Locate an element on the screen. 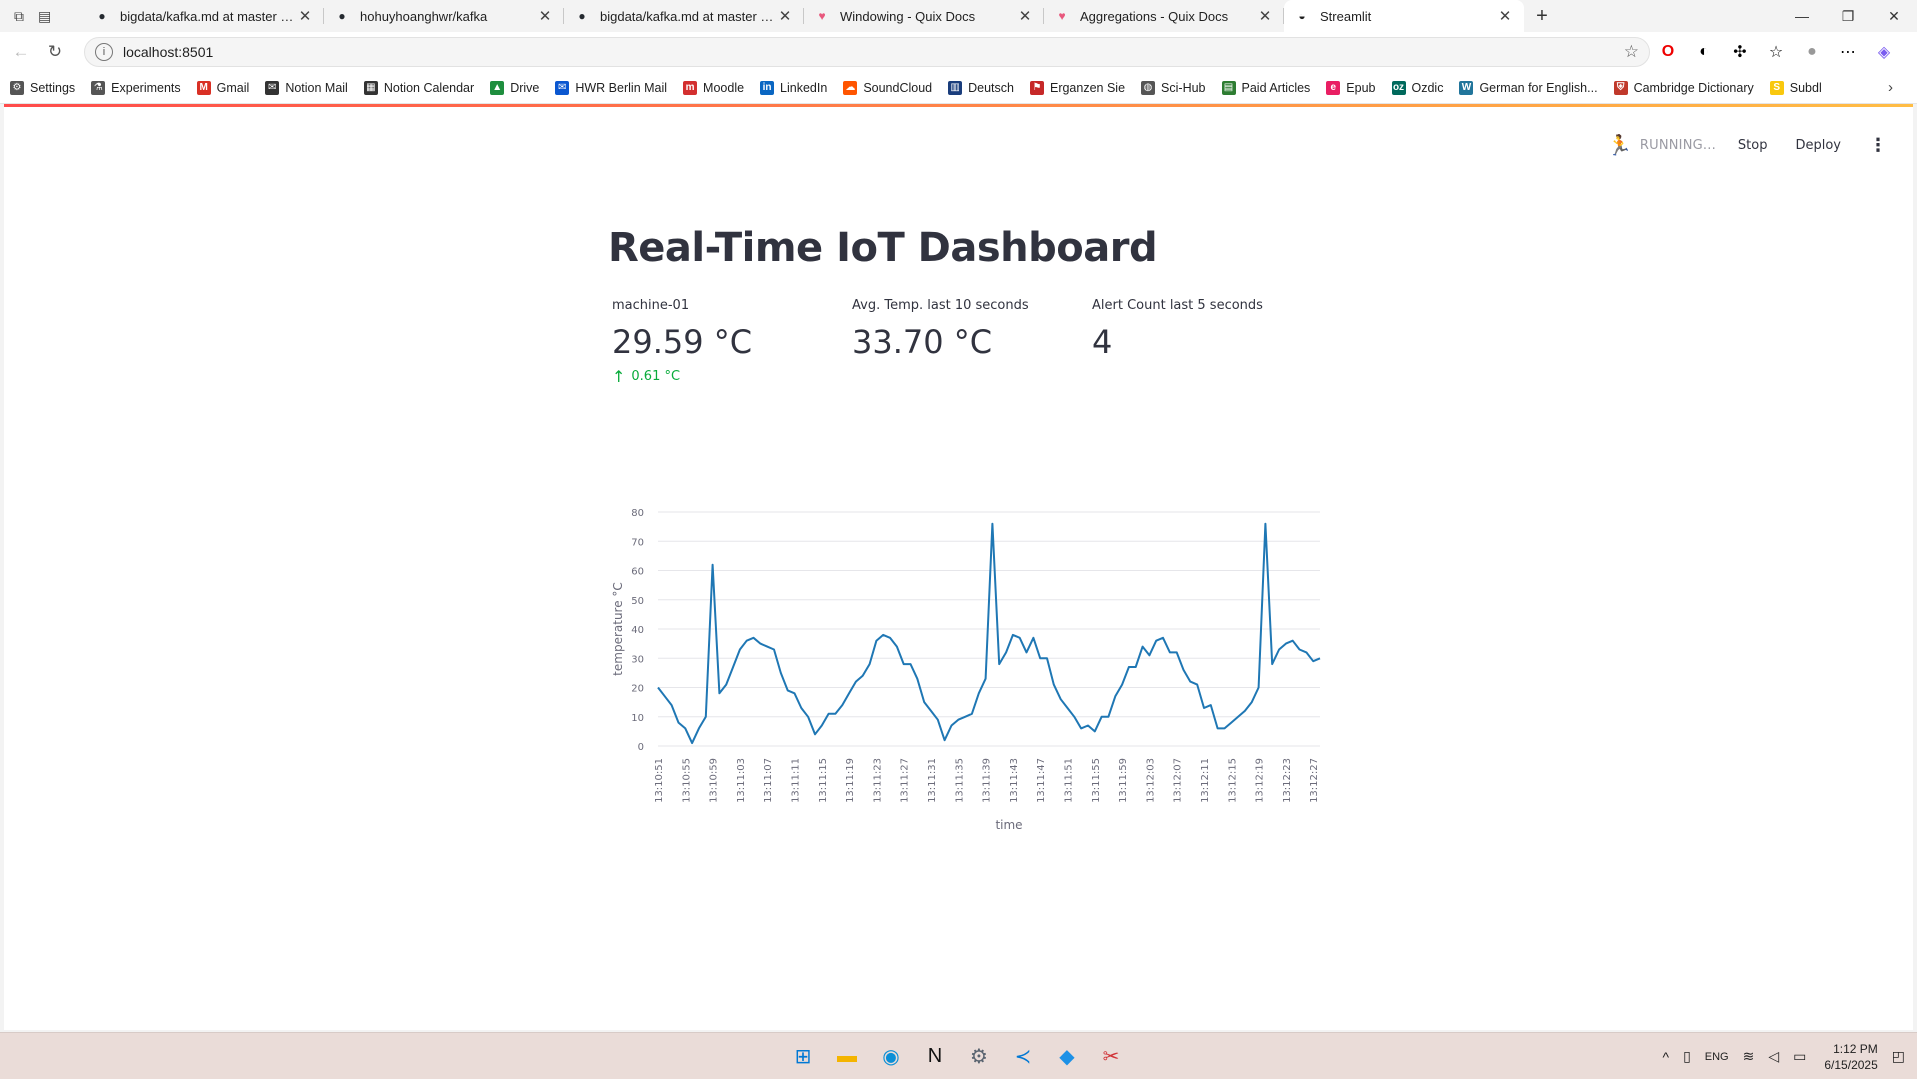 This screenshot has width=1917, height=1080. copilot-icon: ◈ is located at coordinates (1884, 52).